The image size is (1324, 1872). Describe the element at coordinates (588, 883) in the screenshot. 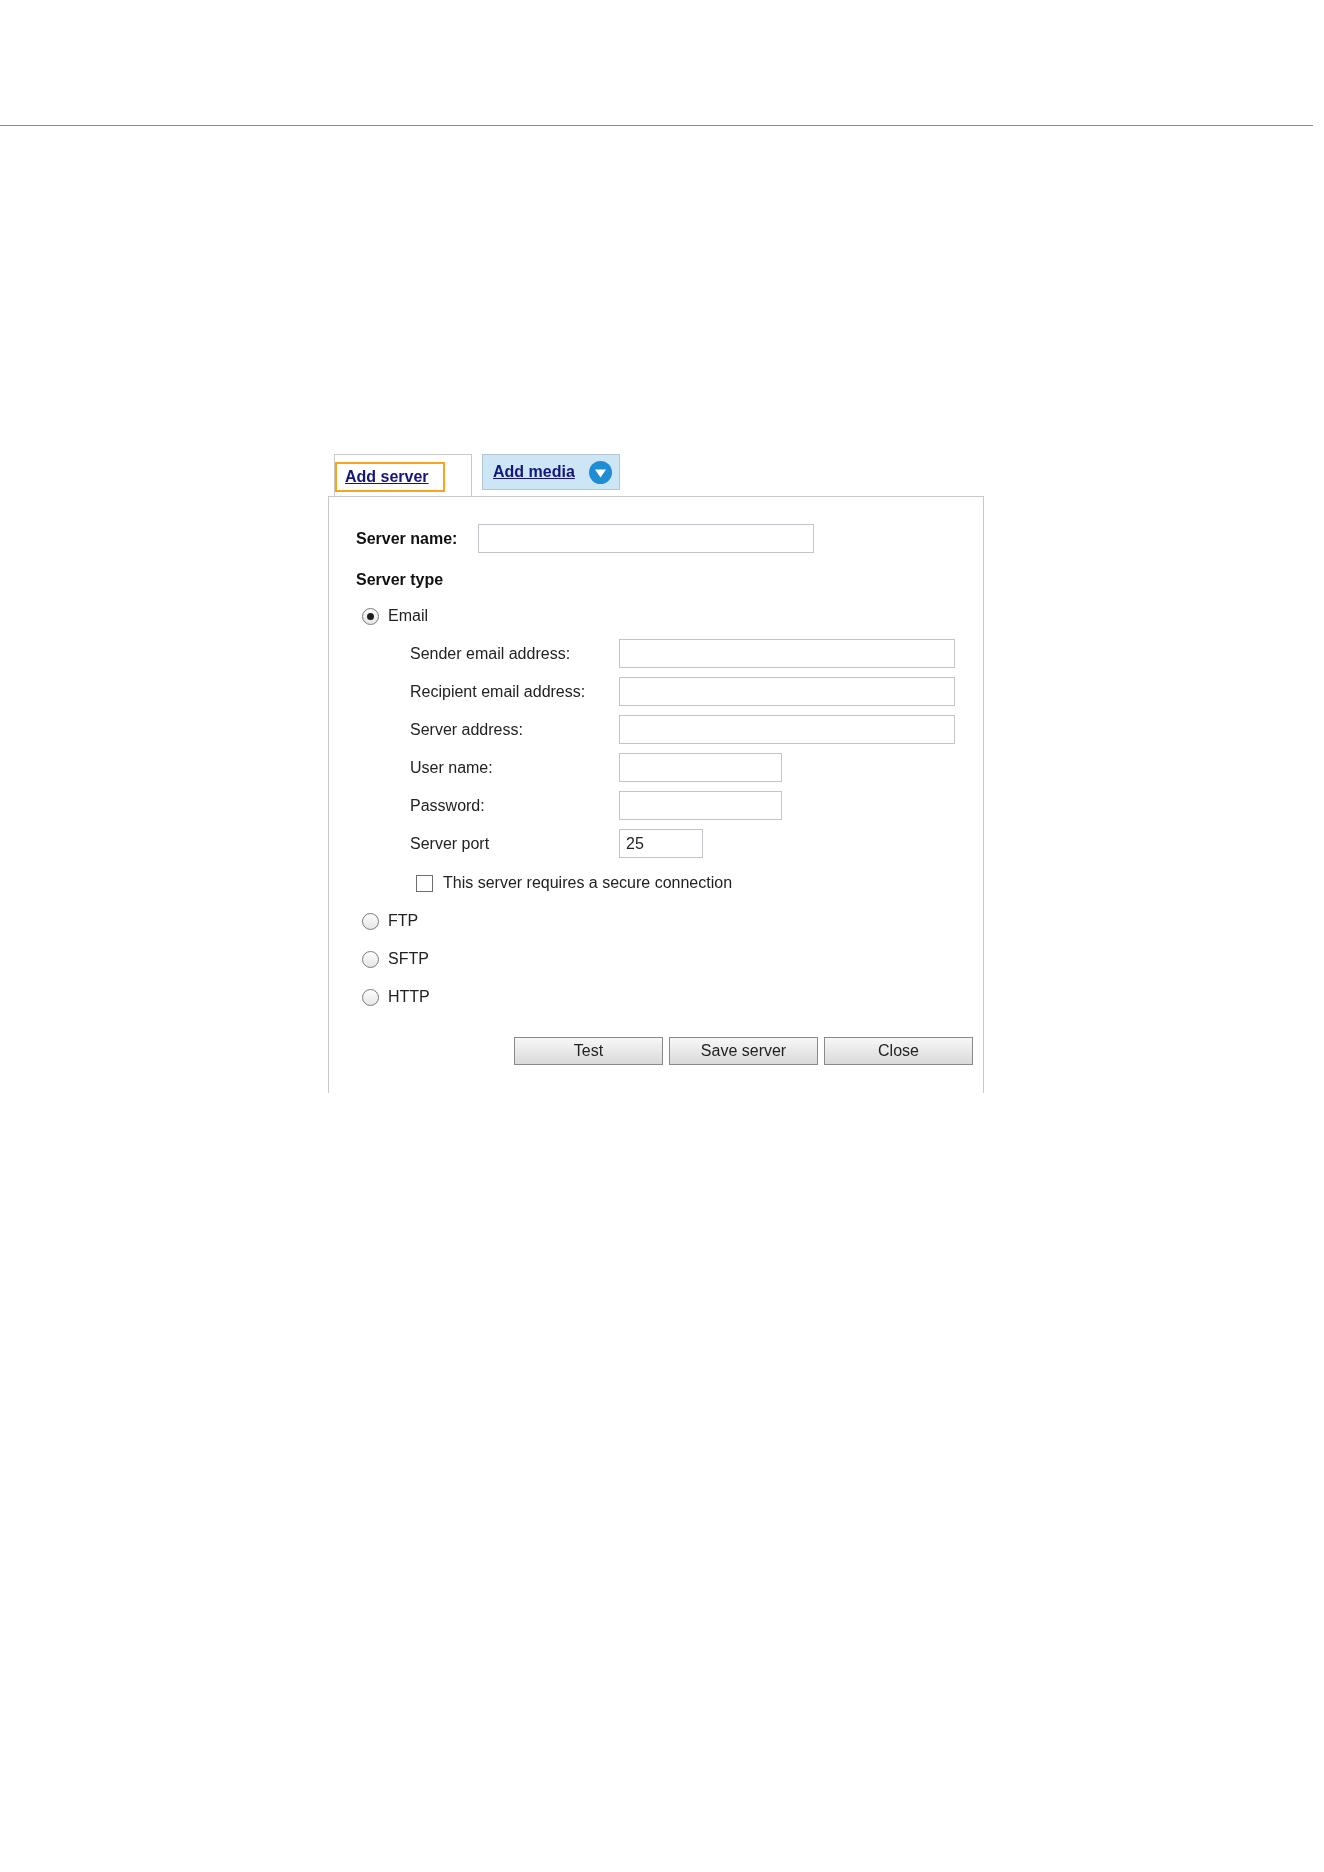

I see `checkbox-label: This server requires a secure connection` at that location.